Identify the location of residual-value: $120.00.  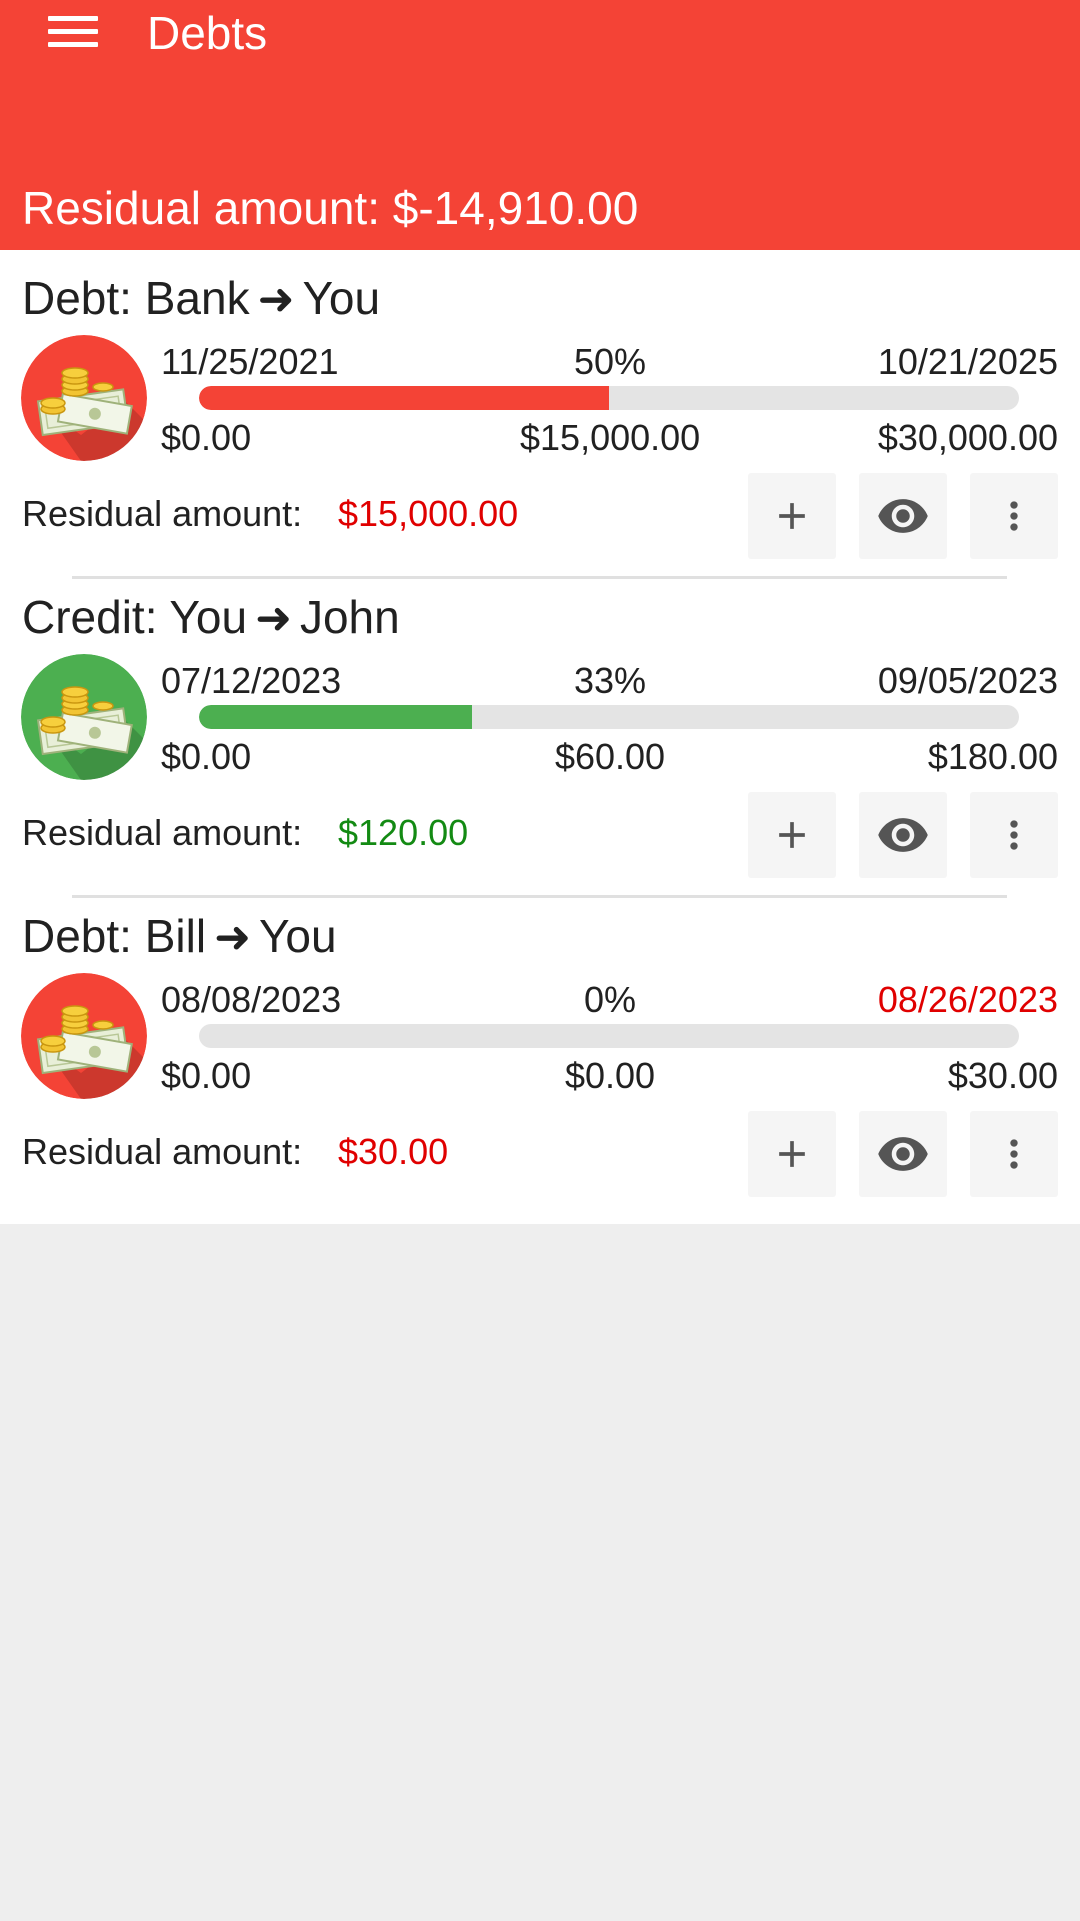
(403, 832).